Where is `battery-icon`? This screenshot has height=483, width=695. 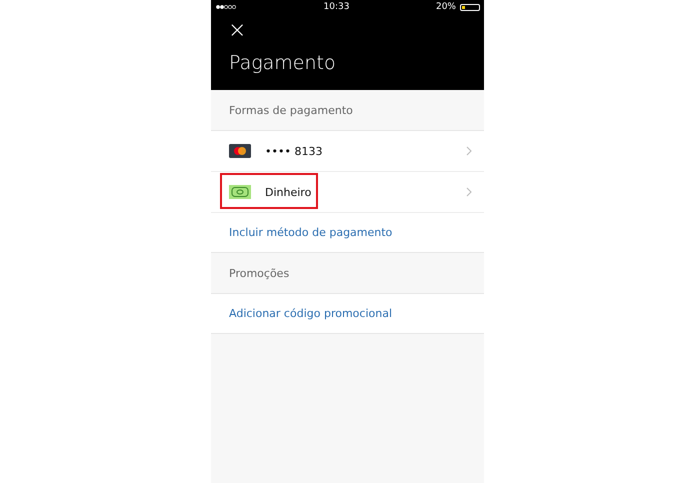
battery-icon is located at coordinates (470, 7).